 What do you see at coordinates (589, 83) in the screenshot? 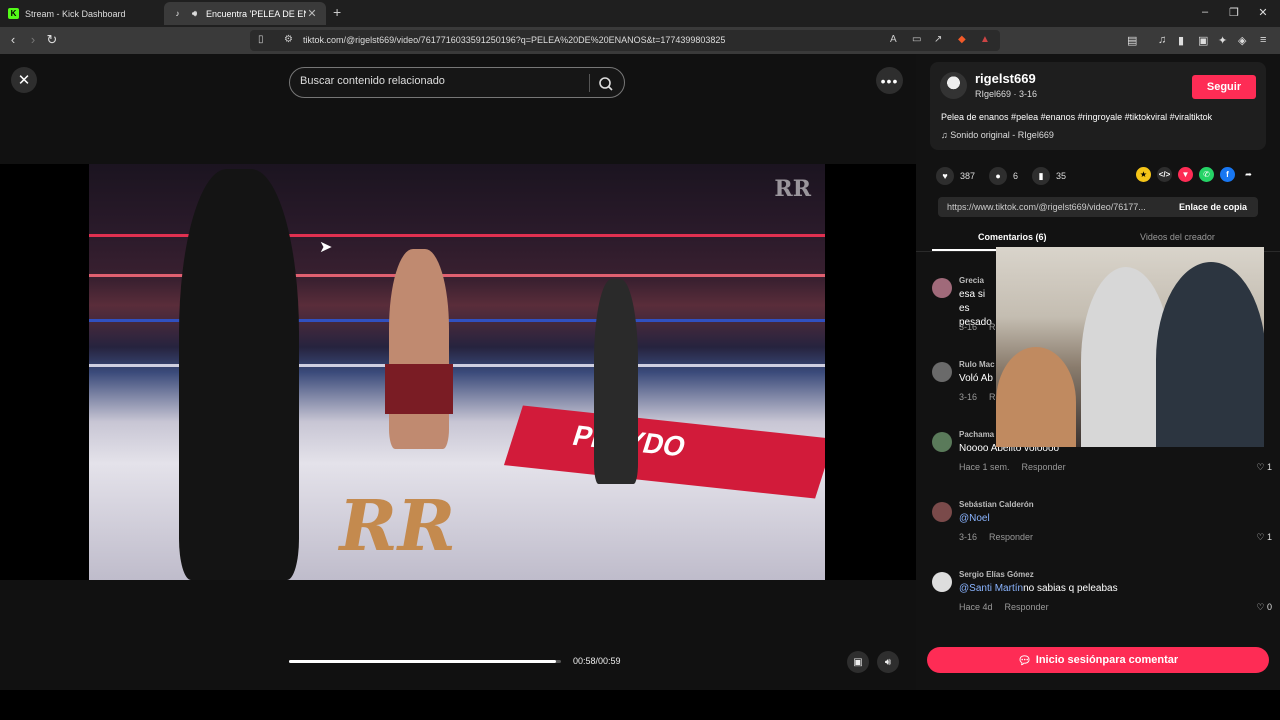
I see `search-divider` at bounding box center [589, 83].